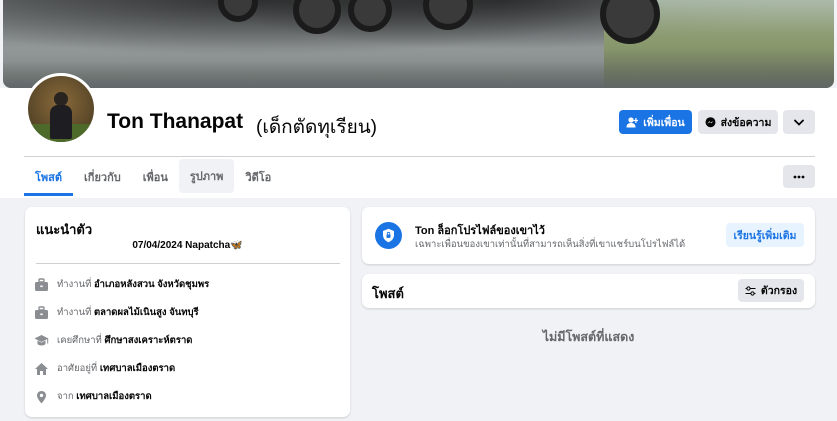 The image size is (837, 421). I want to click on butterfly-emoji: 🦋, so click(236, 245).